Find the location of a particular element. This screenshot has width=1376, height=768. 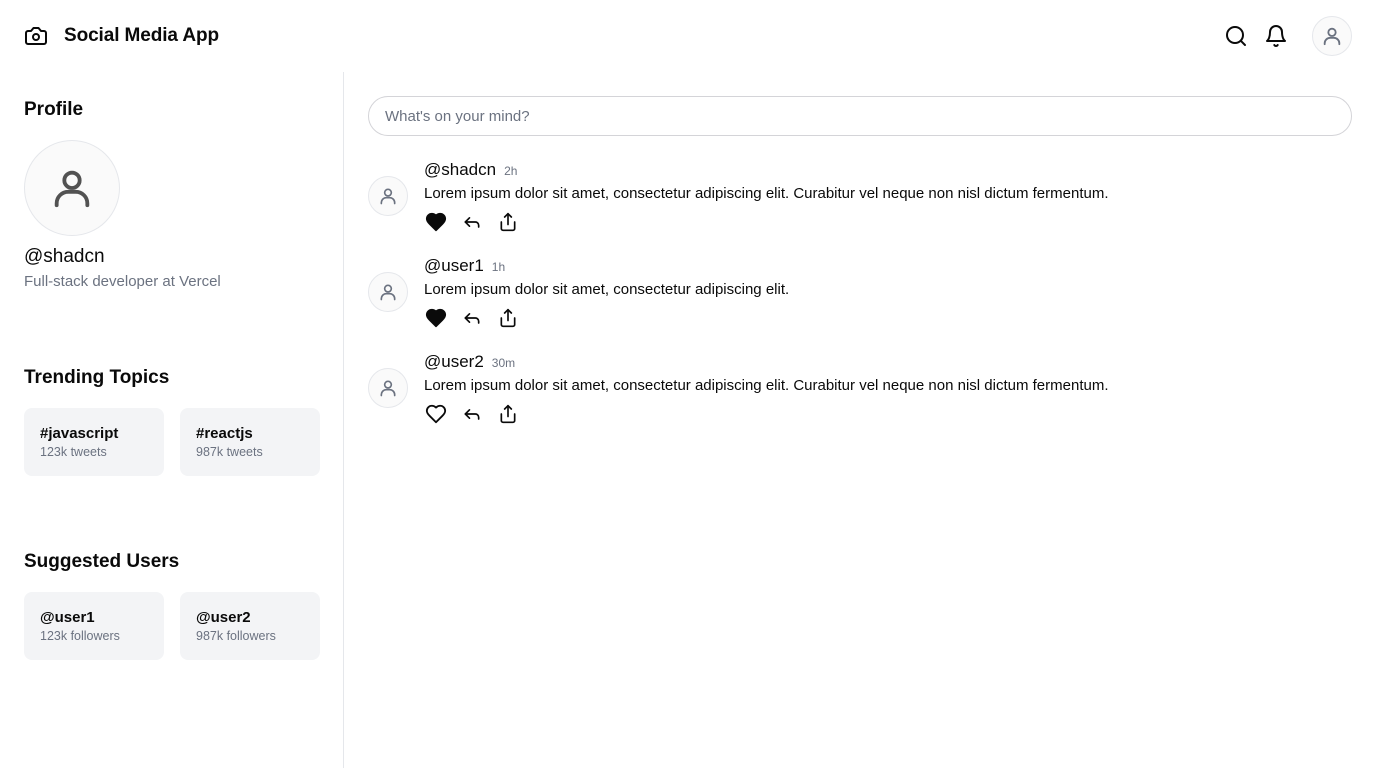

profile-avatar is located at coordinates (72, 188).